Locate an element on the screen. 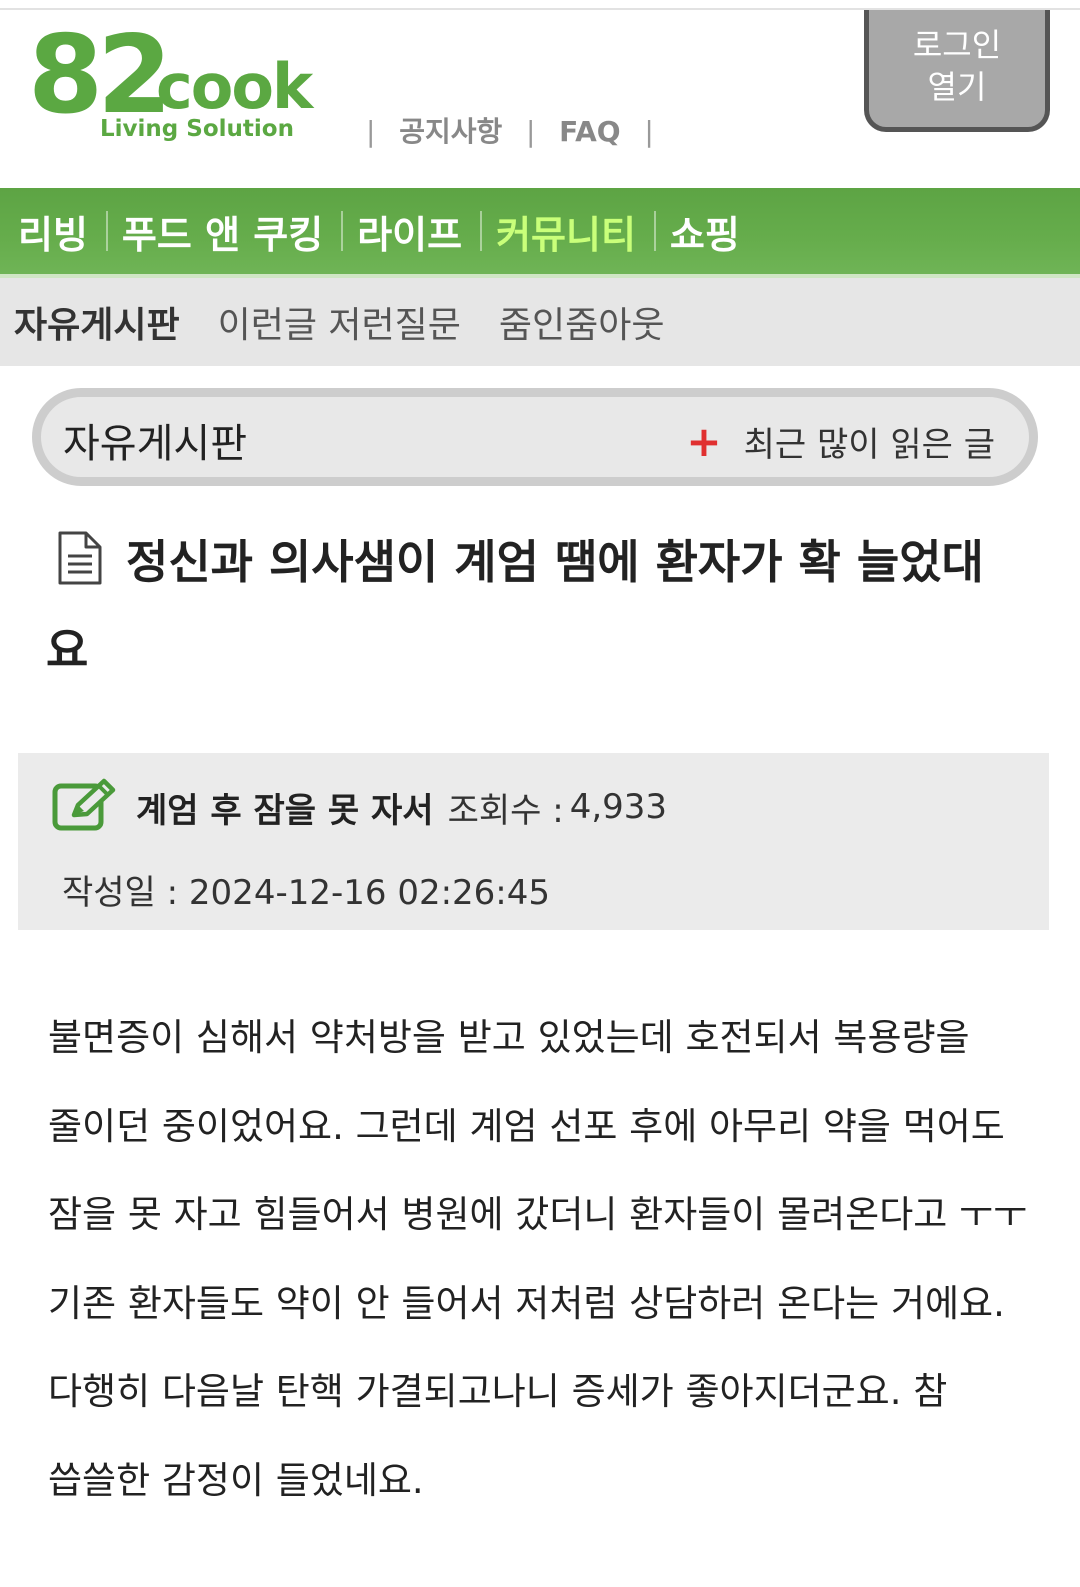 Image resolution: width=1080 pixels, height=1587 pixels. popular-posts-link: + 최근 많이 읽은 글 is located at coordinates (840, 441).